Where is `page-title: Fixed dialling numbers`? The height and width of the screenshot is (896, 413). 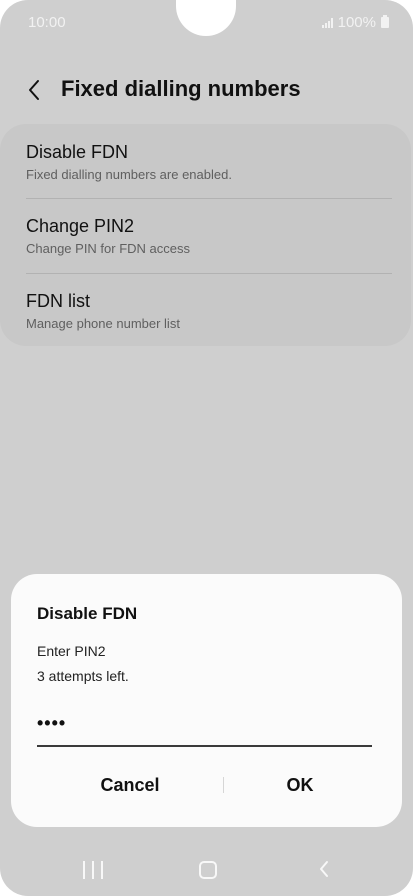 page-title: Fixed dialling numbers is located at coordinates (181, 88).